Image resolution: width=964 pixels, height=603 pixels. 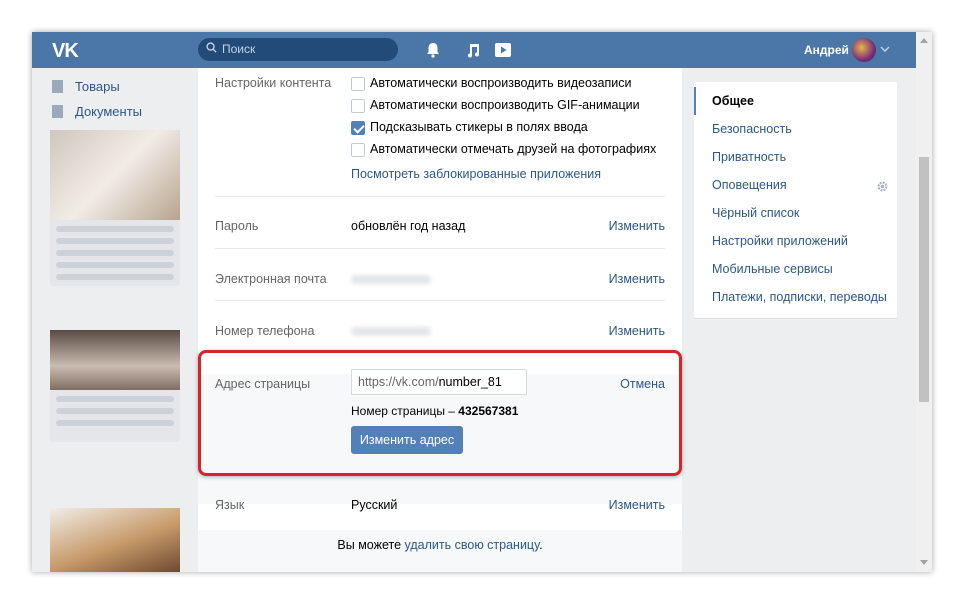 I want to click on delete-page-footer: Вы можете удалить свою страницу., so click(x=440, y=551).